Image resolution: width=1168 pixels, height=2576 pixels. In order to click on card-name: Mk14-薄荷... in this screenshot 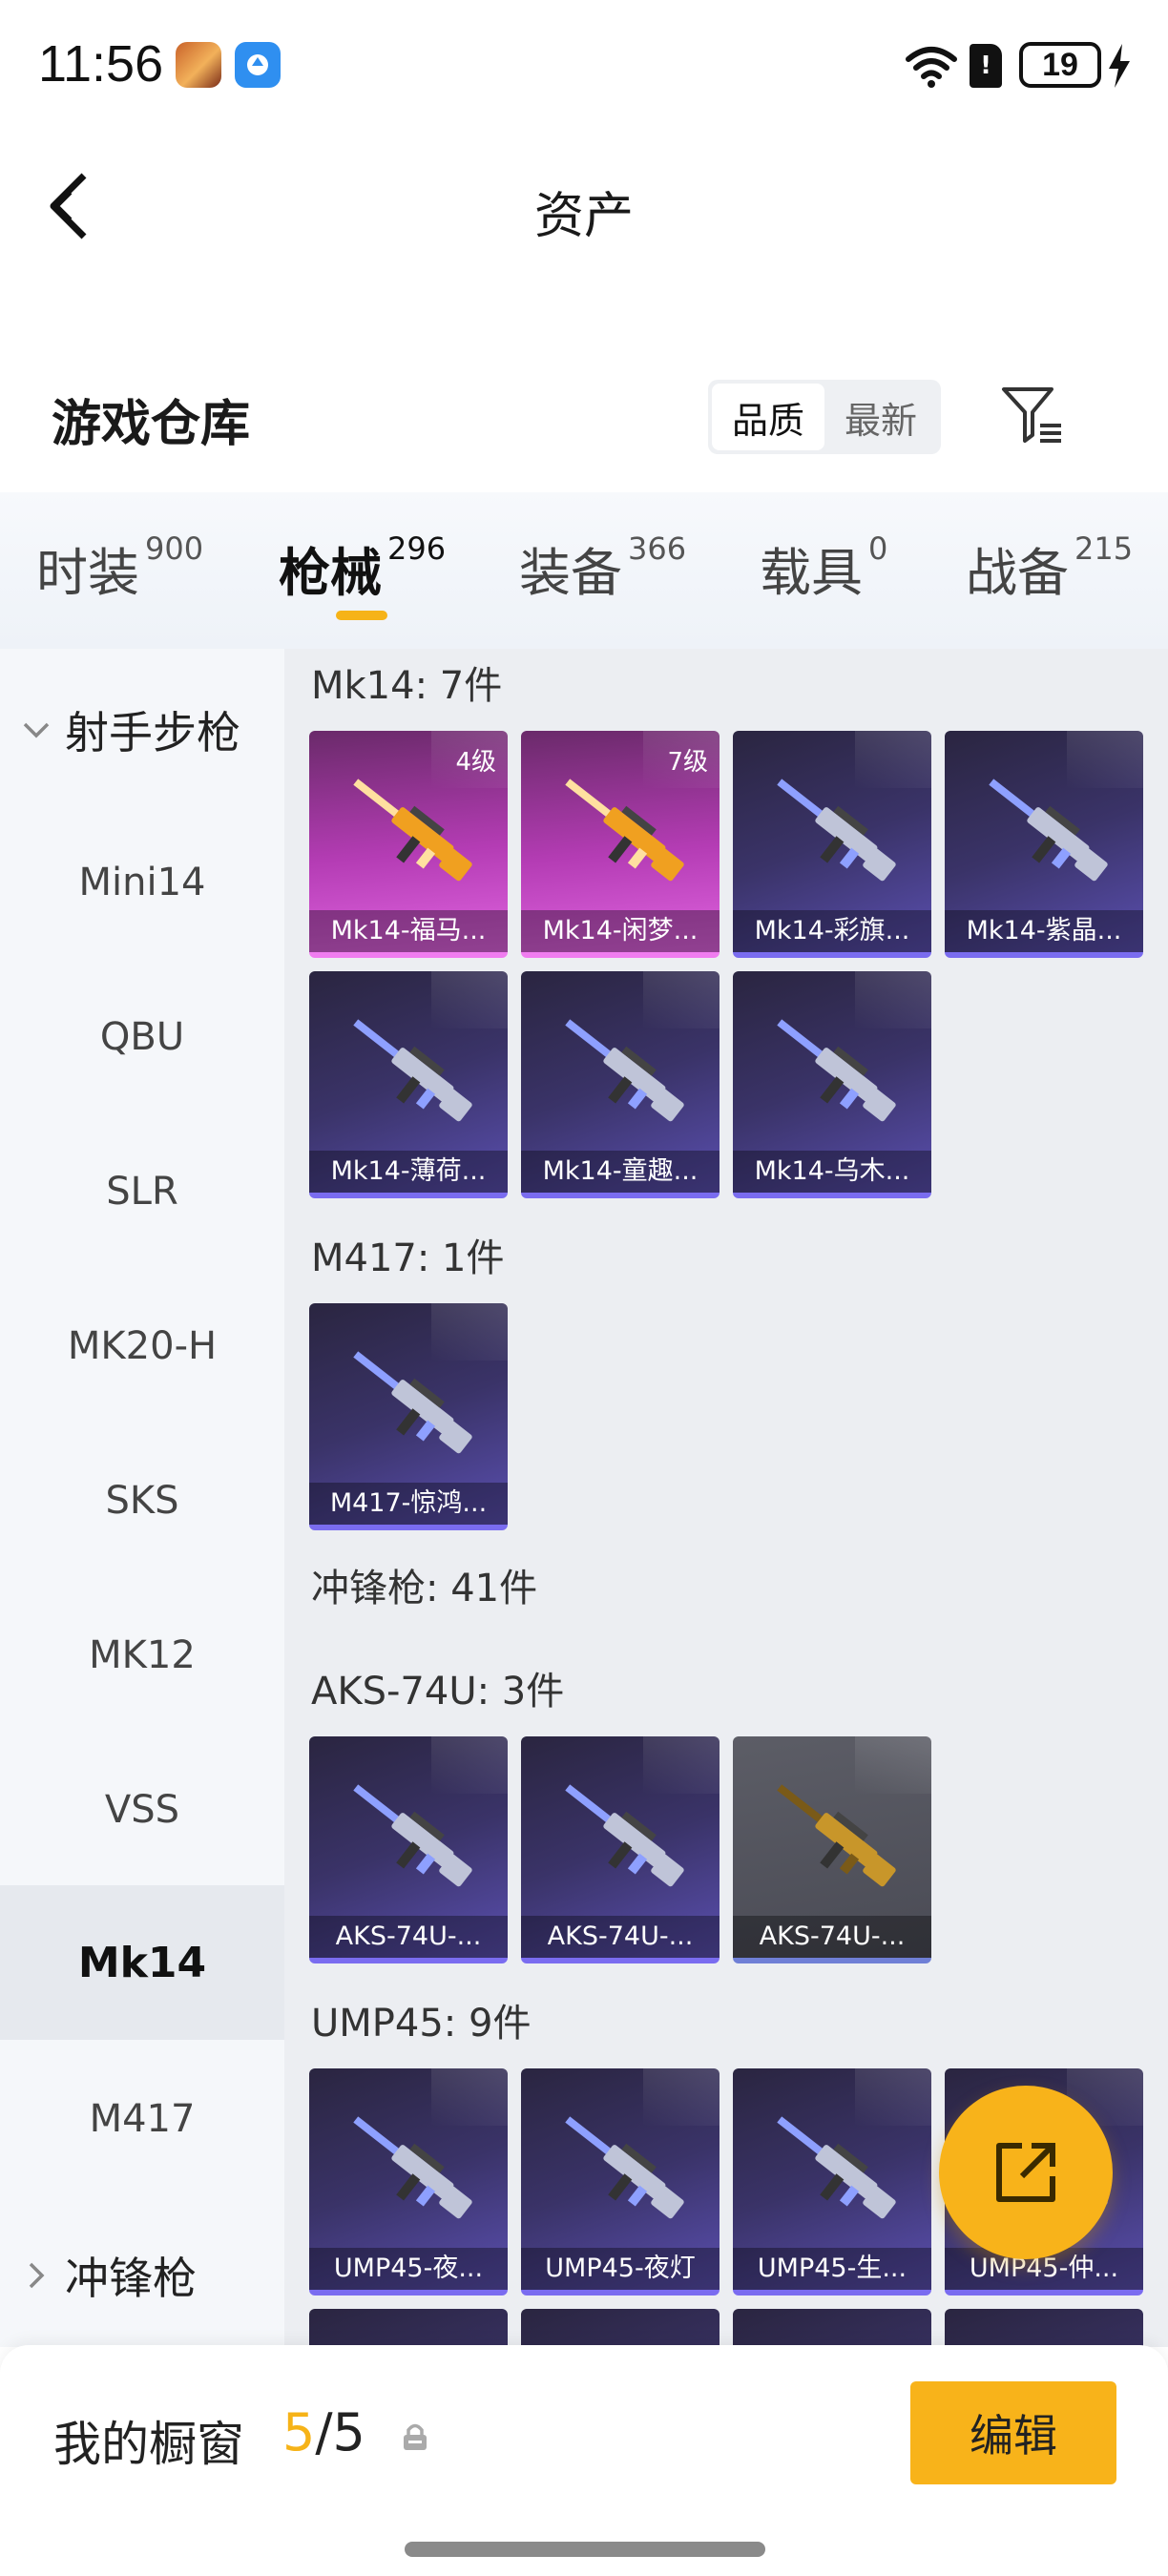, I will do `click(408, 1172)`.